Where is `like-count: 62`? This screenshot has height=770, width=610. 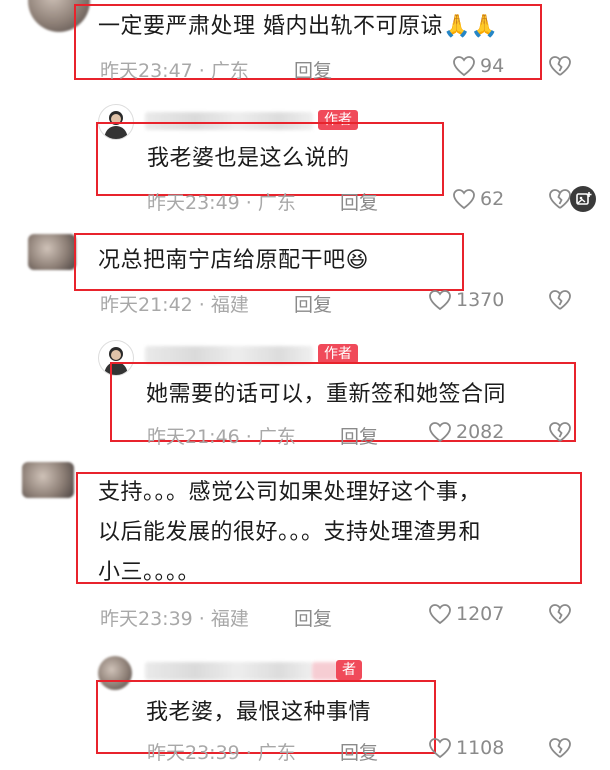 like-count: 62 is located at coordinates (492, 199).